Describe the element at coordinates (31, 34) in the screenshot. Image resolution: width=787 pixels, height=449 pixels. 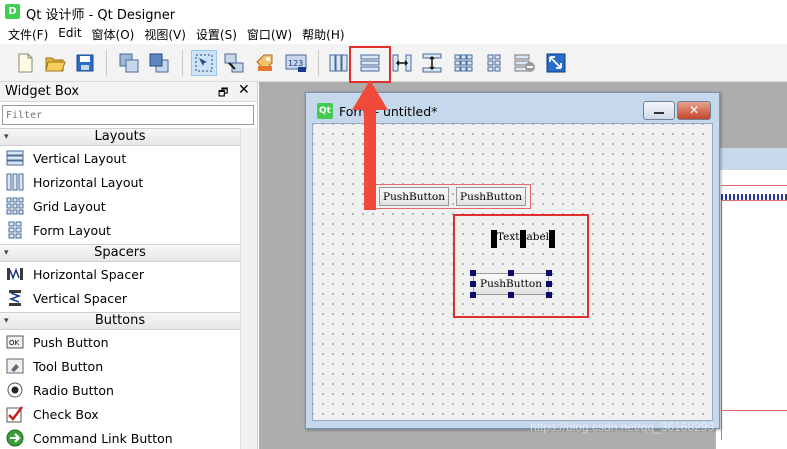
I see `menu-file: 文件(F)` at that location.